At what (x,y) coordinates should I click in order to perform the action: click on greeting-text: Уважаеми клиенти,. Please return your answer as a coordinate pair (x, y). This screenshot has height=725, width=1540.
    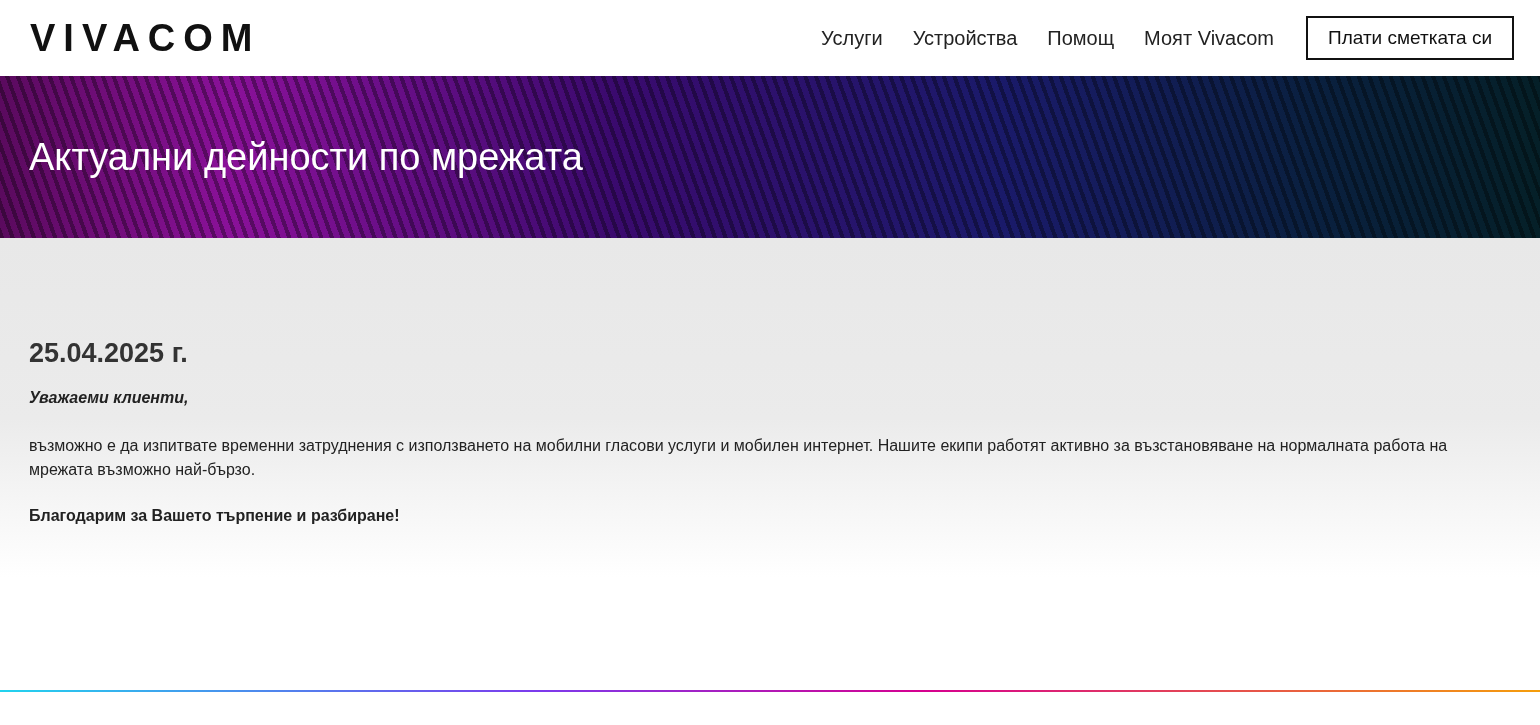
    Looking at the image, I should click on (109, 397).